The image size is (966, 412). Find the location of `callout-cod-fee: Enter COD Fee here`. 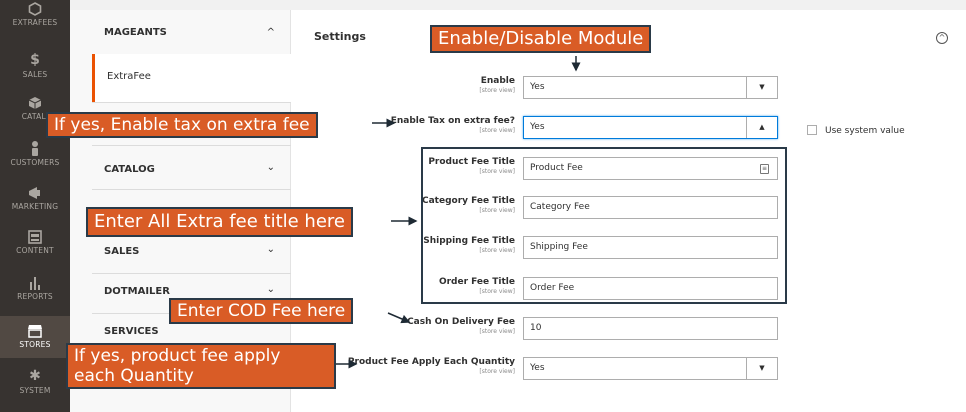

callout-cod-fee: Enter COD Fee here is located at coordinates (261, 311).